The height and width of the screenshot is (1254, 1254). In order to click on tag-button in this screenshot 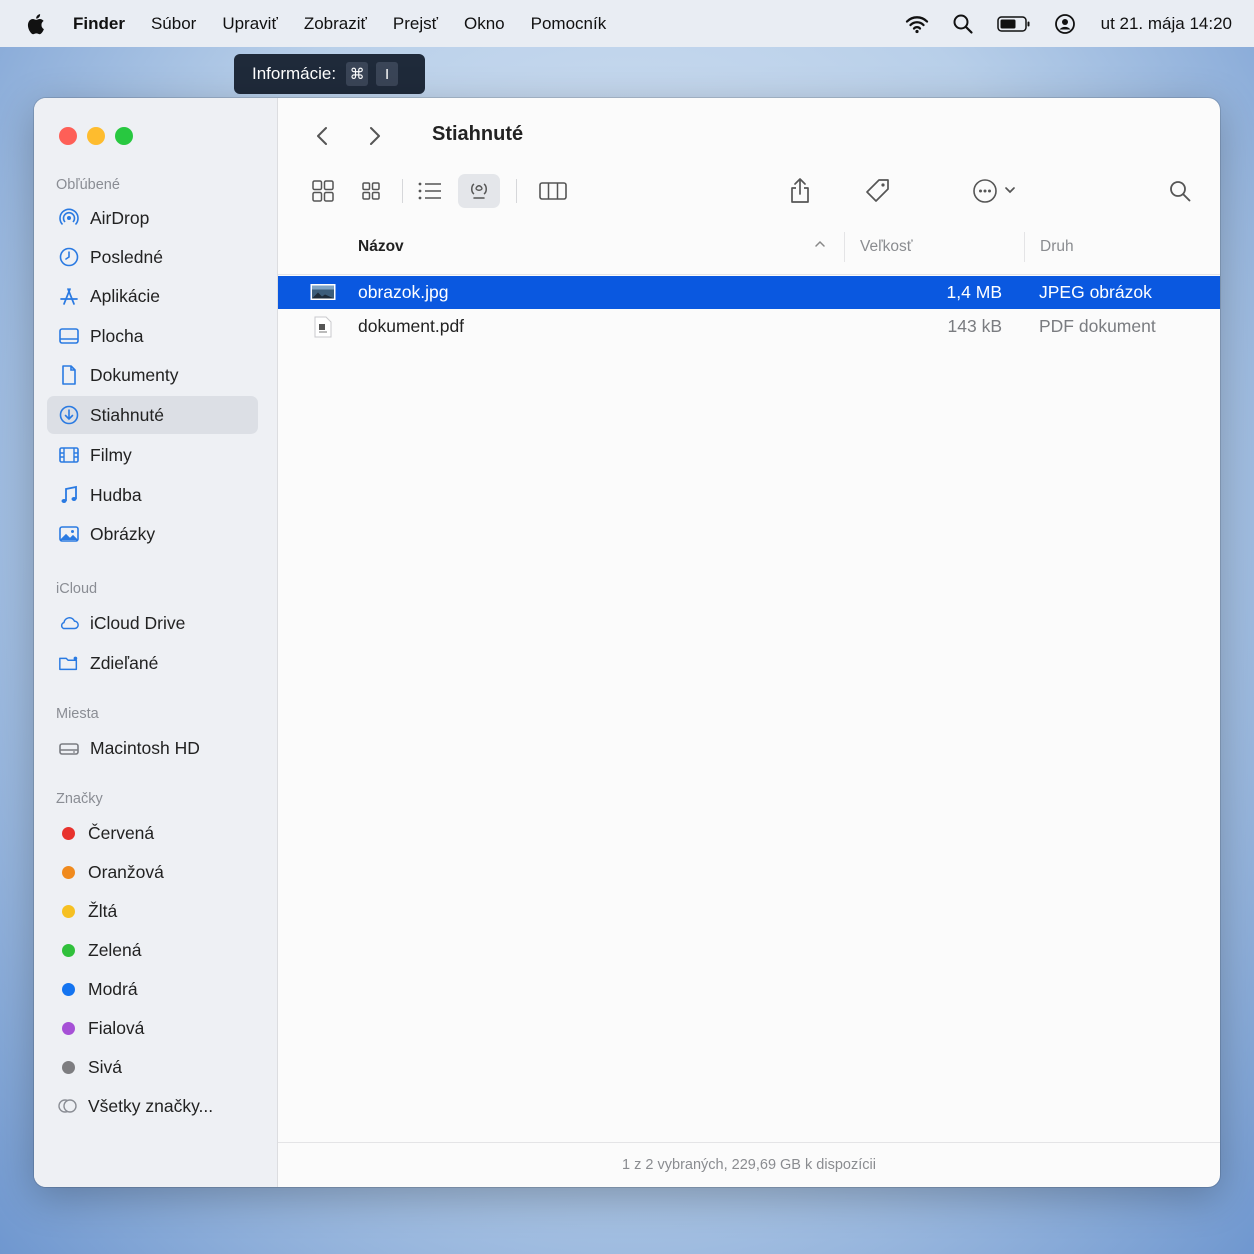, I will do `click(878, 191)`.